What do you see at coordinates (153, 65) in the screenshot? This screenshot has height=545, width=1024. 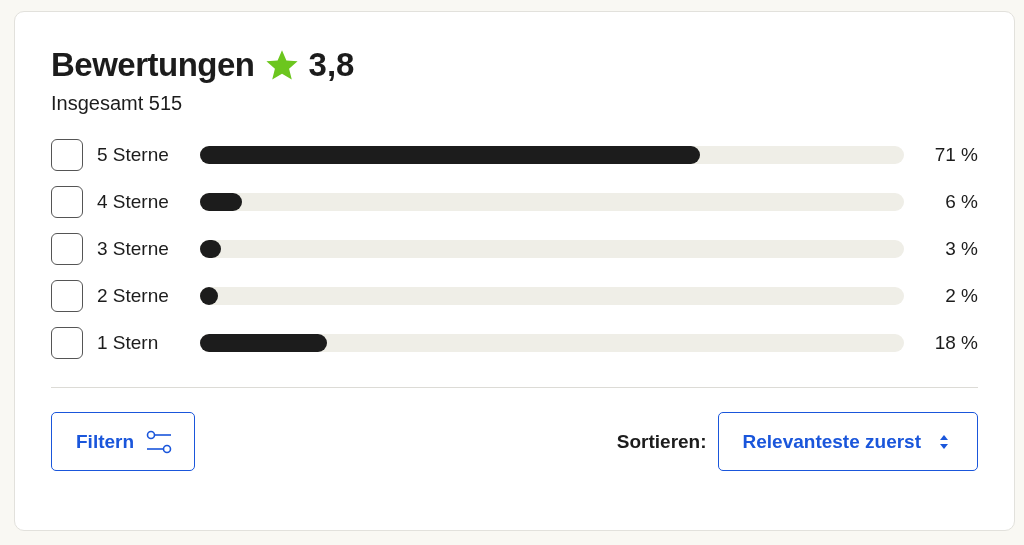 I see `reviews-title: Bewertungen` at bounding box center [153, 65].